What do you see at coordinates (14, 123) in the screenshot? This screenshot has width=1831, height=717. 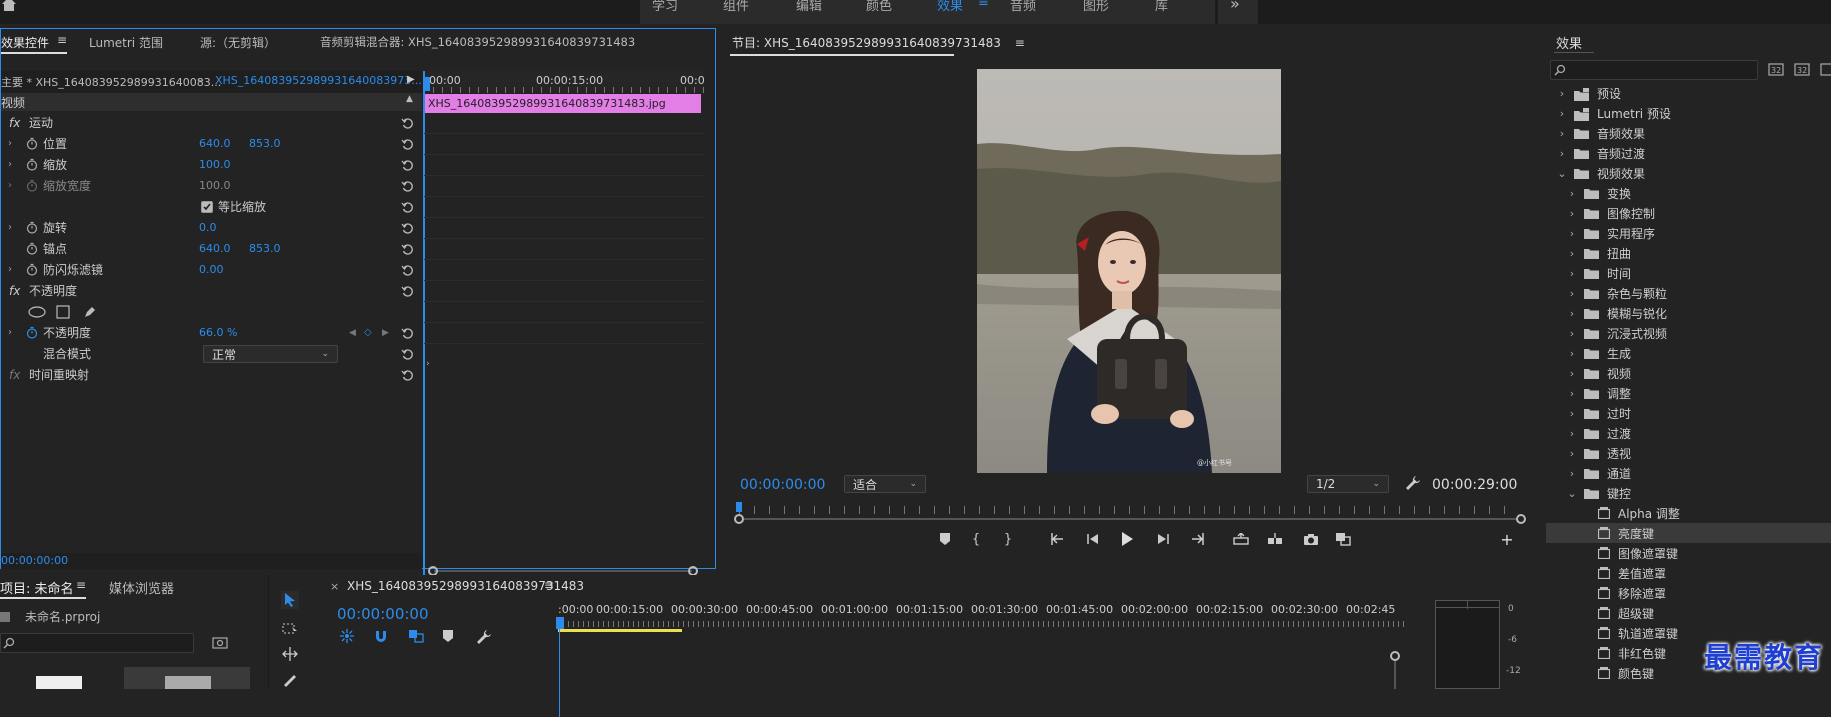 I see `fx-badge: fx` at bounding box center [14, 123].